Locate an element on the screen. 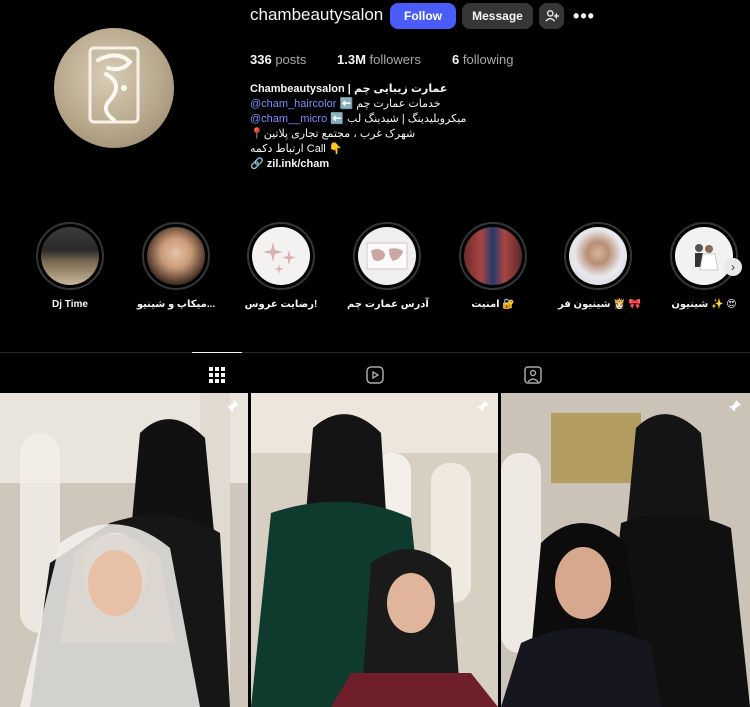 Image resolution: width=750 pixels, height=707 pixels. tab-posts is located at coordinates (217, 375).